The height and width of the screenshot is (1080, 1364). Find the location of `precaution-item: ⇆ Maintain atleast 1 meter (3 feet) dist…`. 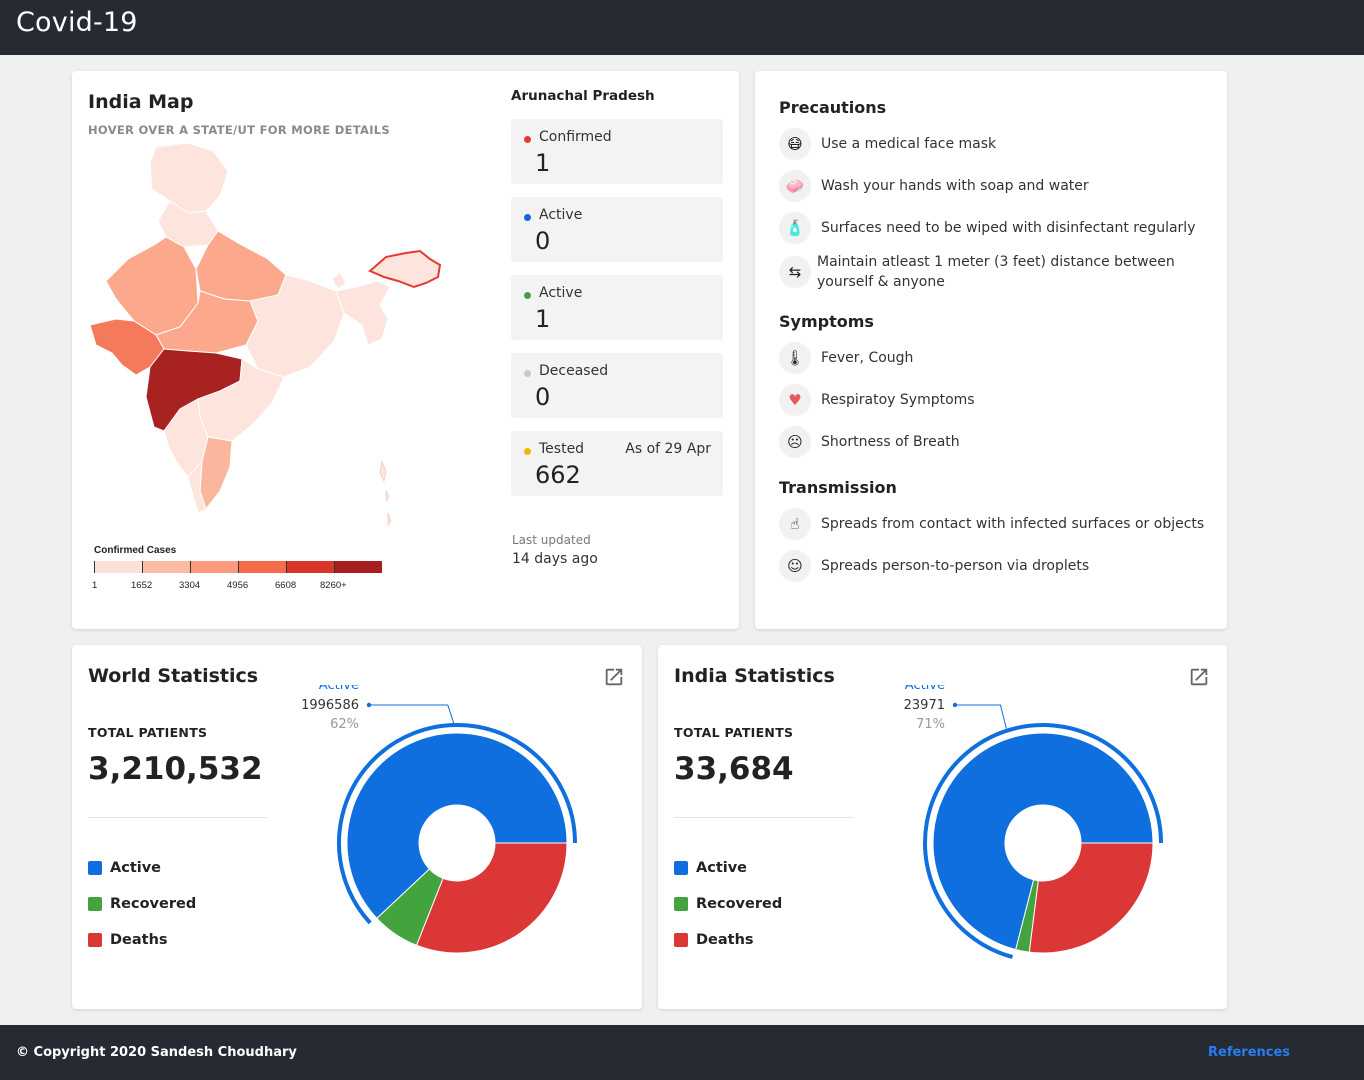

precaution-item: ⇆ Maintain atleast 1 meter (3 feet) dist… is located at coordinates (994, 272).